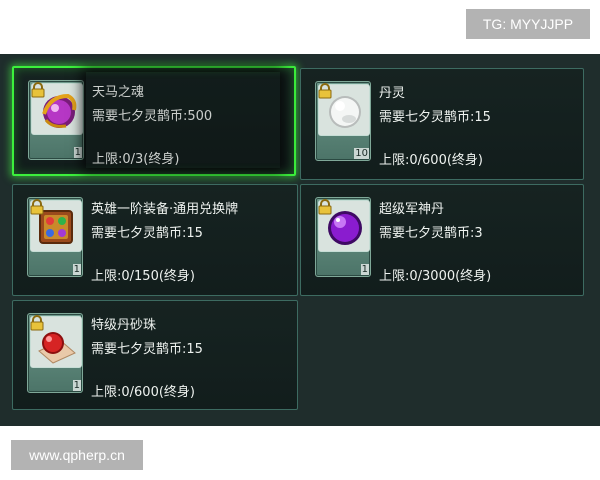 The image size is (600, 480). Describe the element at coordinates (431, 233) in the screenshot. I see `item-cost: 需要七夕灵鹊币:3` at that location.